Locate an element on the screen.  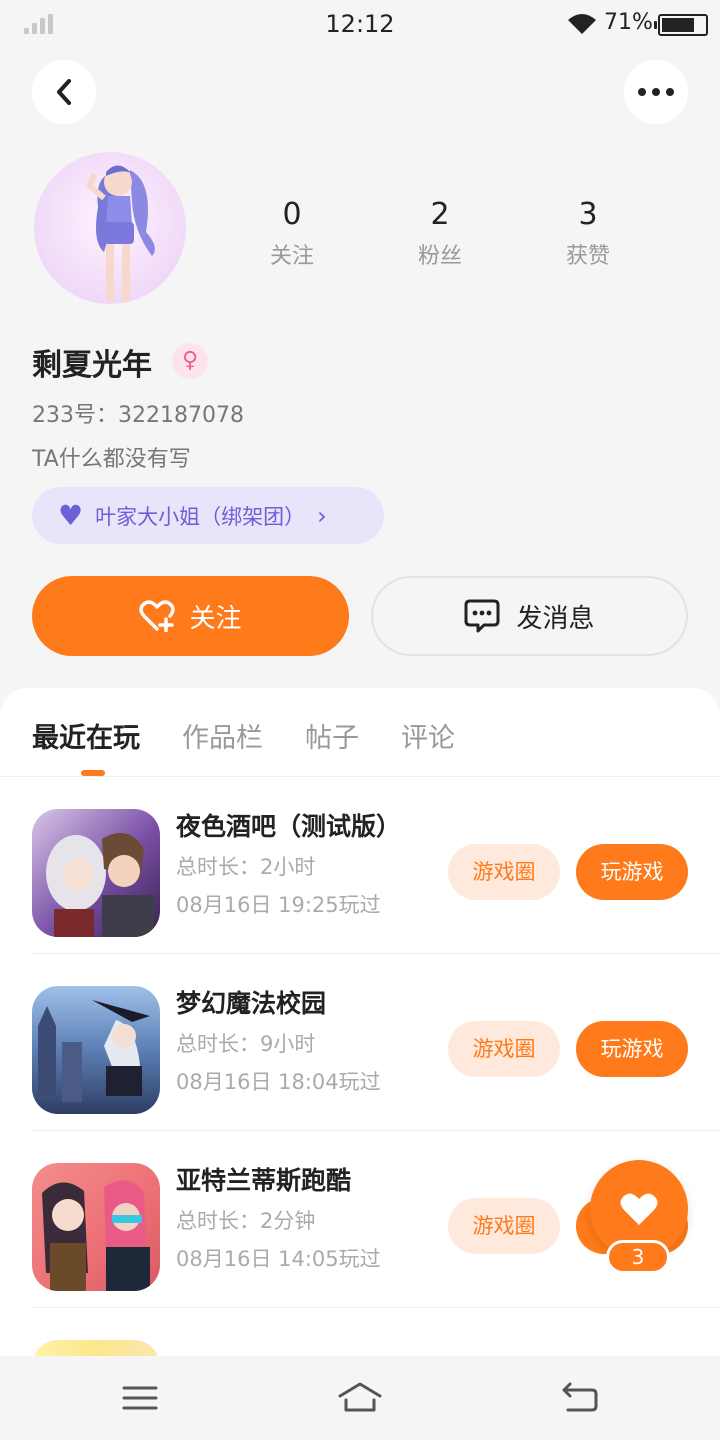
stat-followers: 2 粉丝 is located at coordinates (440, 233).